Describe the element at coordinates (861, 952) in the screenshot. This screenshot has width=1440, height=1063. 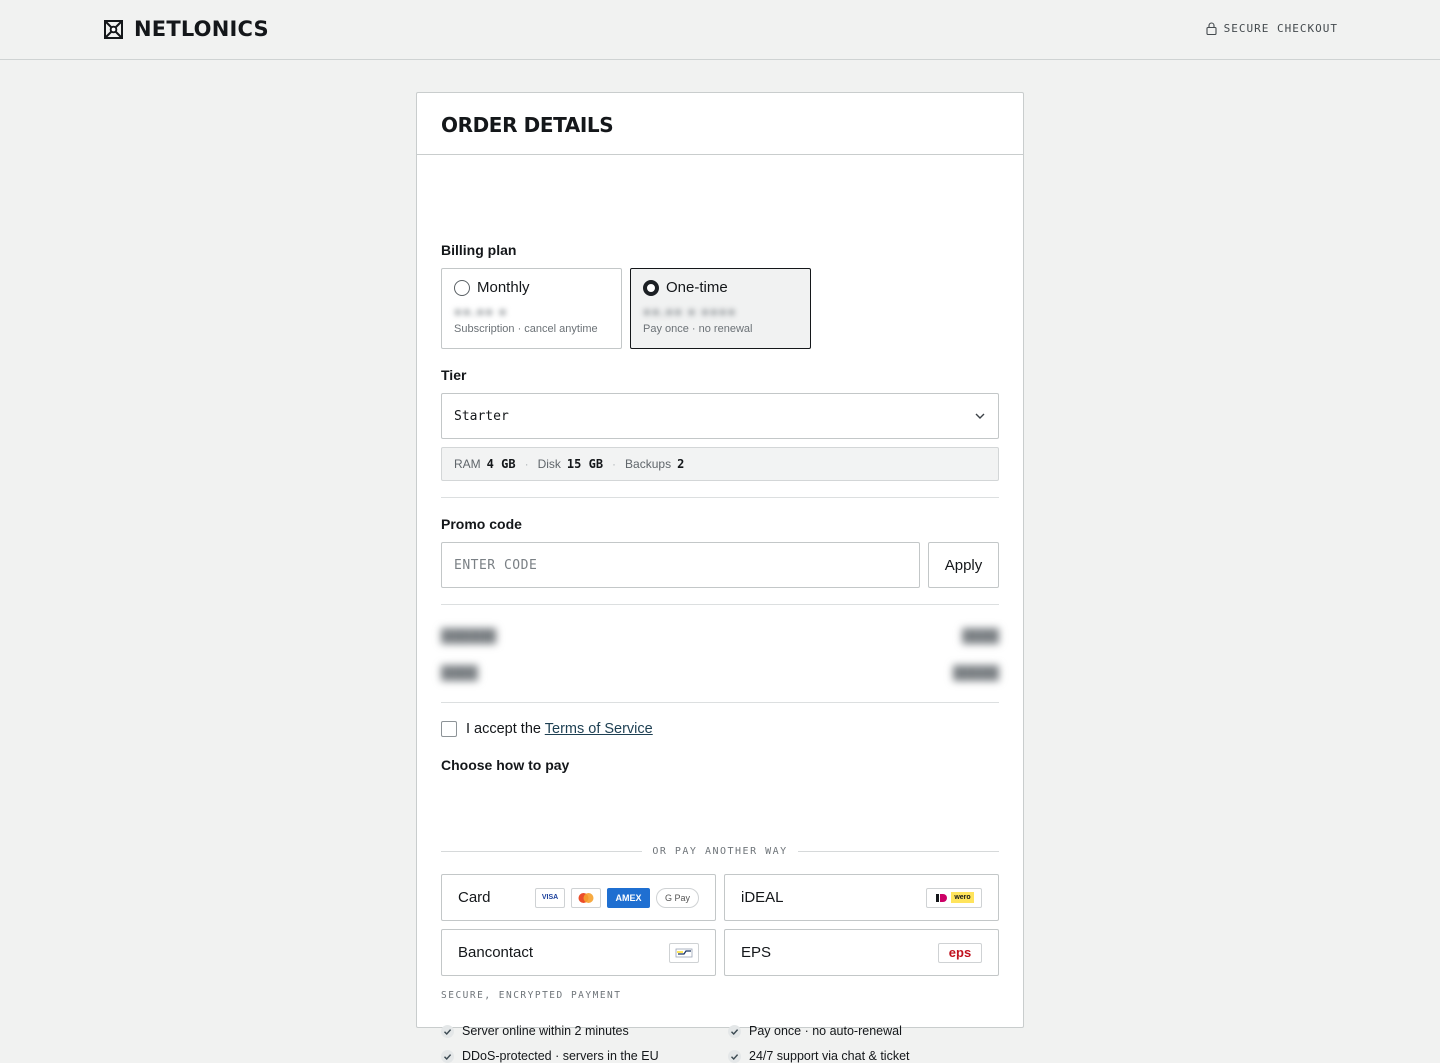
I see `payment-method-eps: EPS eps` at that location.